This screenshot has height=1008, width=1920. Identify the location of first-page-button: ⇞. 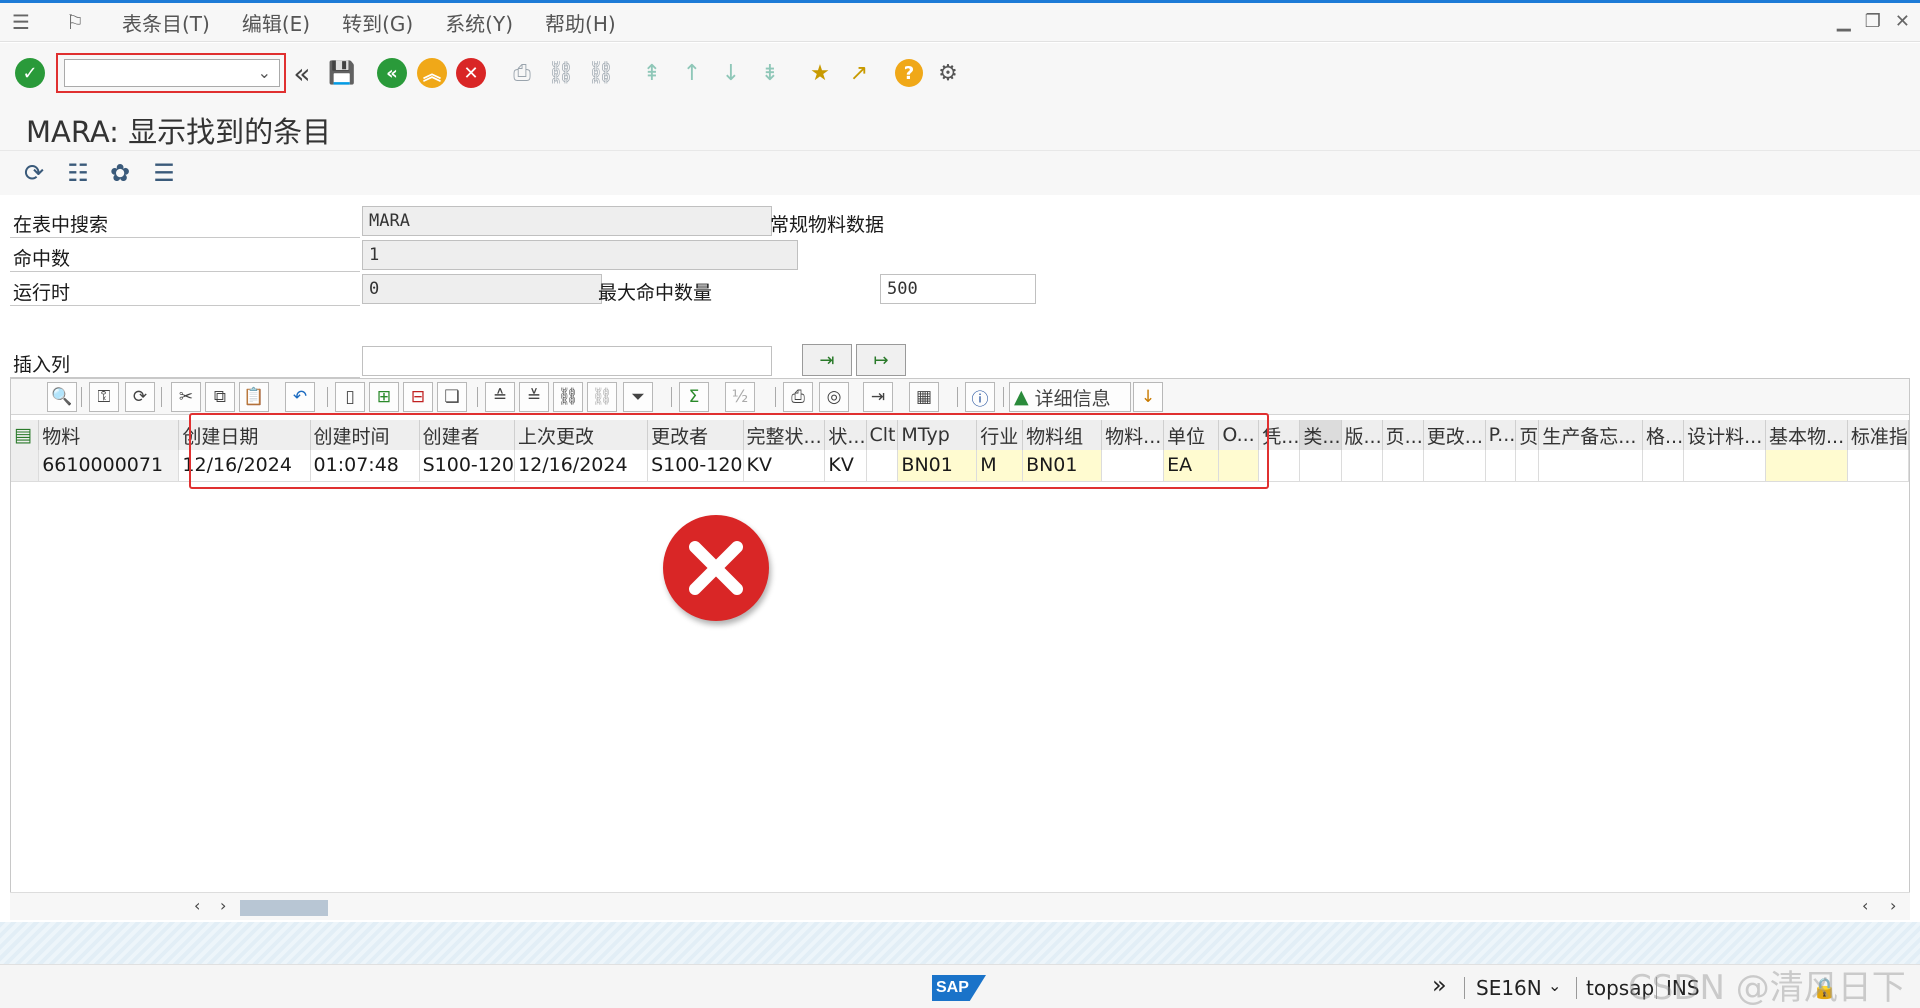
(652, 73).